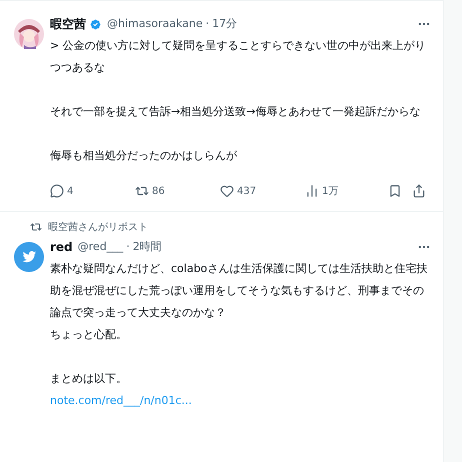 The height and width of the screenshot is (462, 462). I want to click on post-text: 素朴な疑問なんだけど、colaboさんは生活保護に関しては生活扶助と住宅扶 助を混ぜ混ぜにした荒っぽい運用をしてそうな気もするけど、刑事までその 論点で突っ走って大丈夫なのかな？ ちょっと心配。, so click(239, 302).